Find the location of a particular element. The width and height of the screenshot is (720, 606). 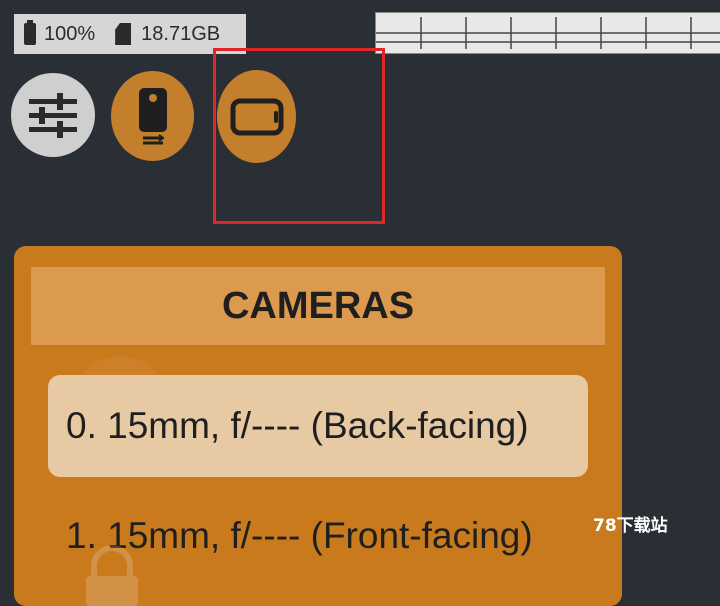

level-ruler is located at coordinates (547, 33).